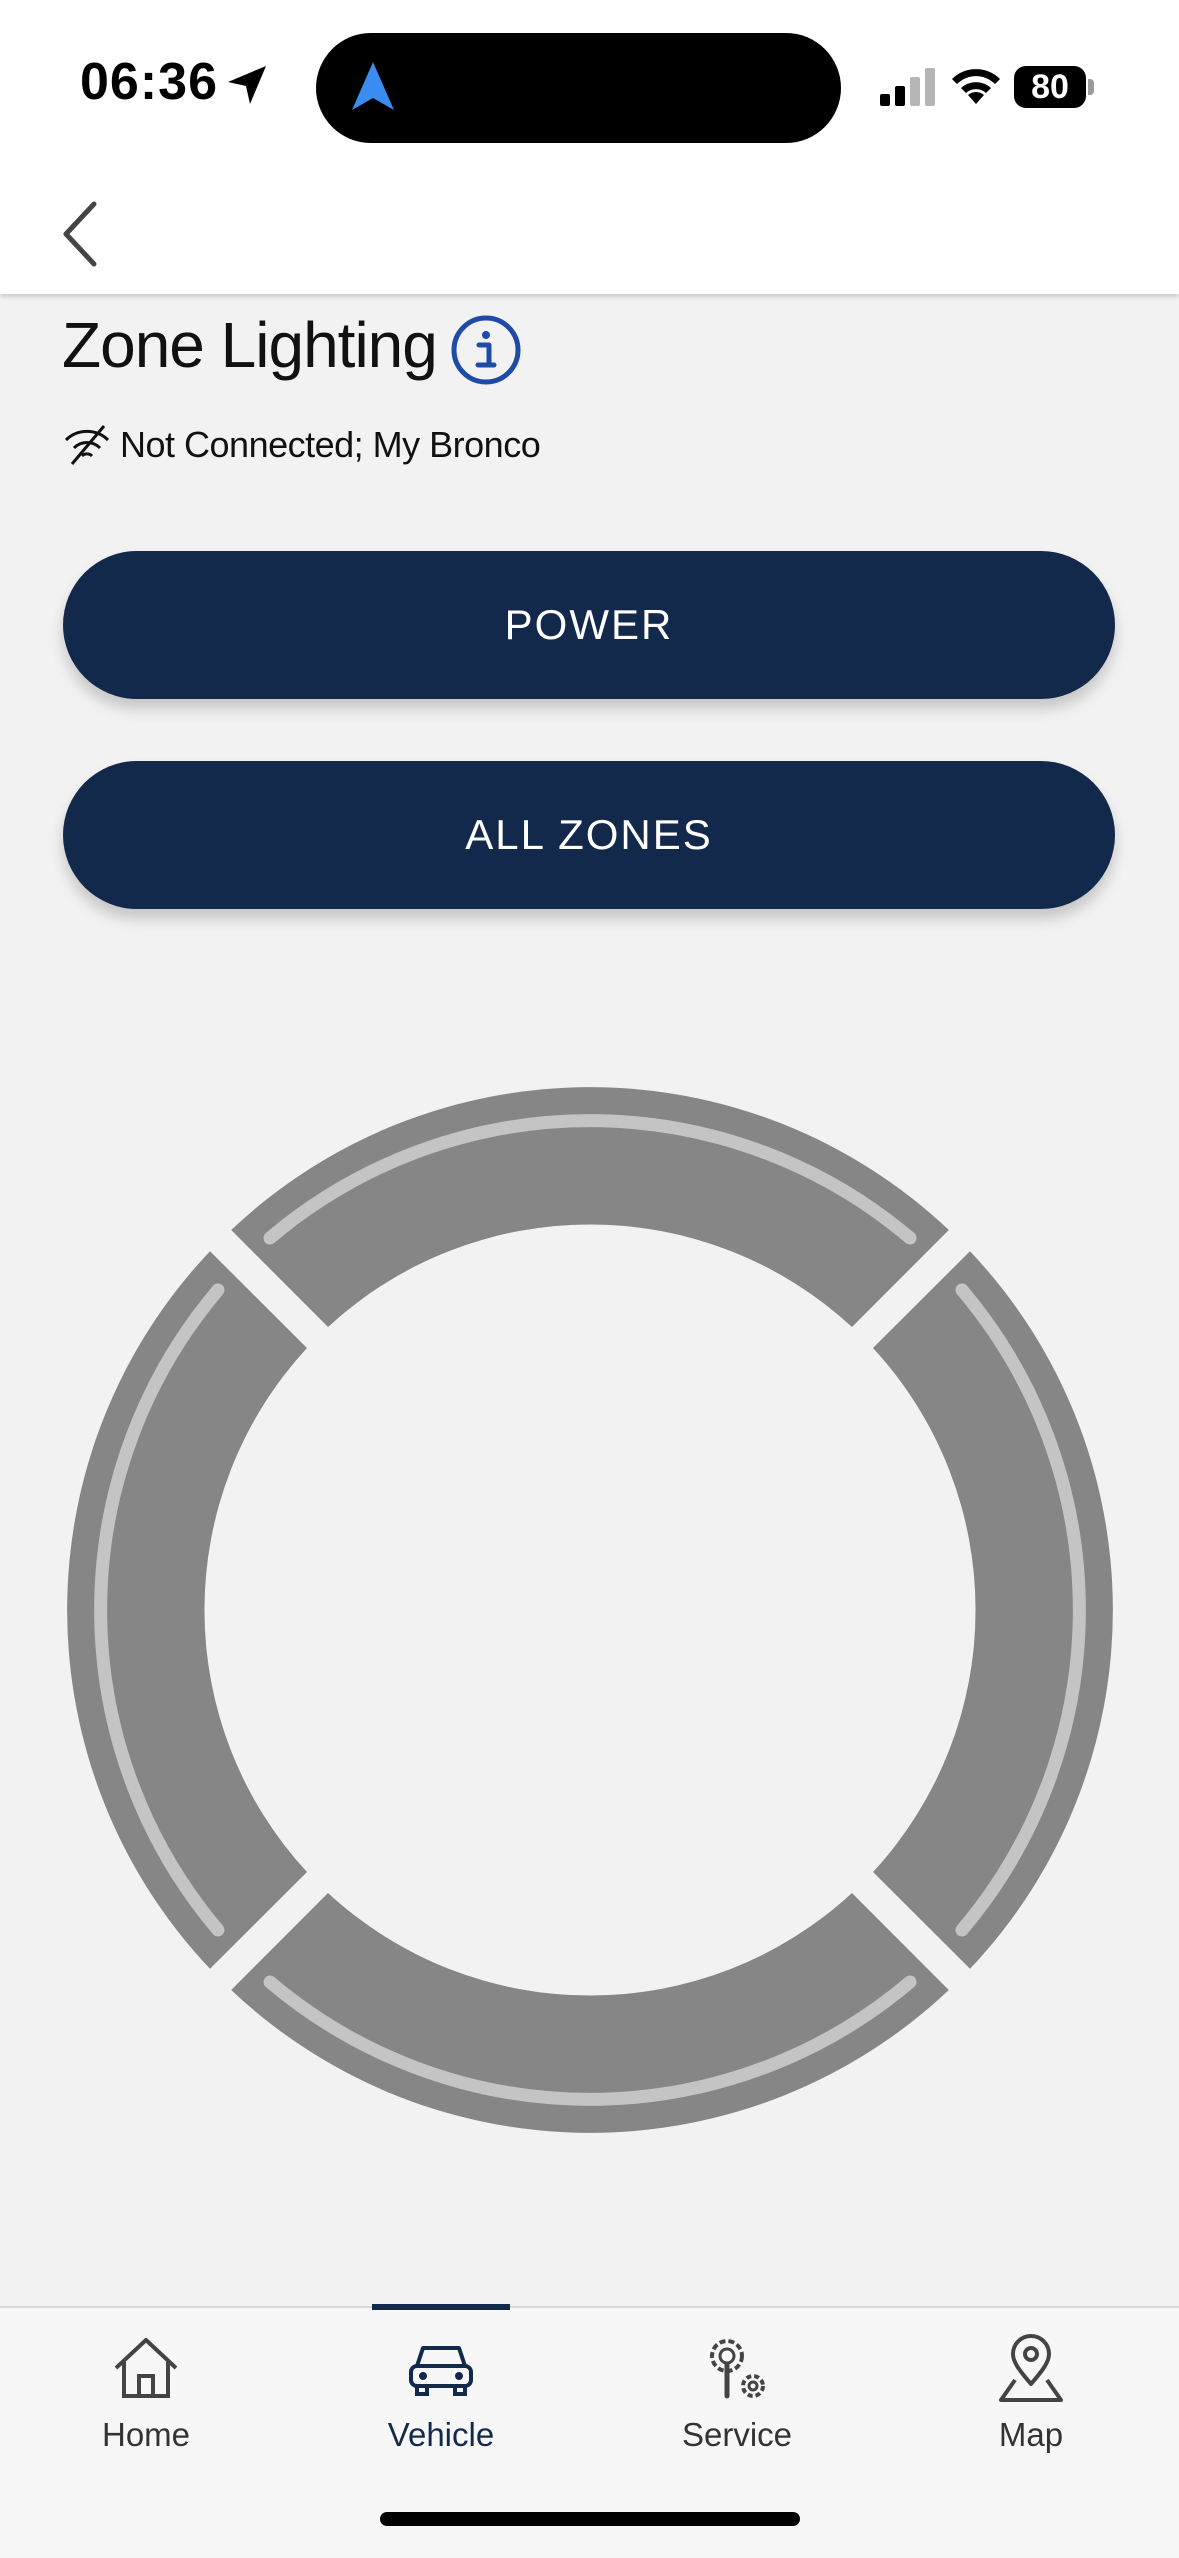  What do you see at coordinates (590, 1207) in the screenshot?
I see `zone-front` at bounding box center [590, 1207].